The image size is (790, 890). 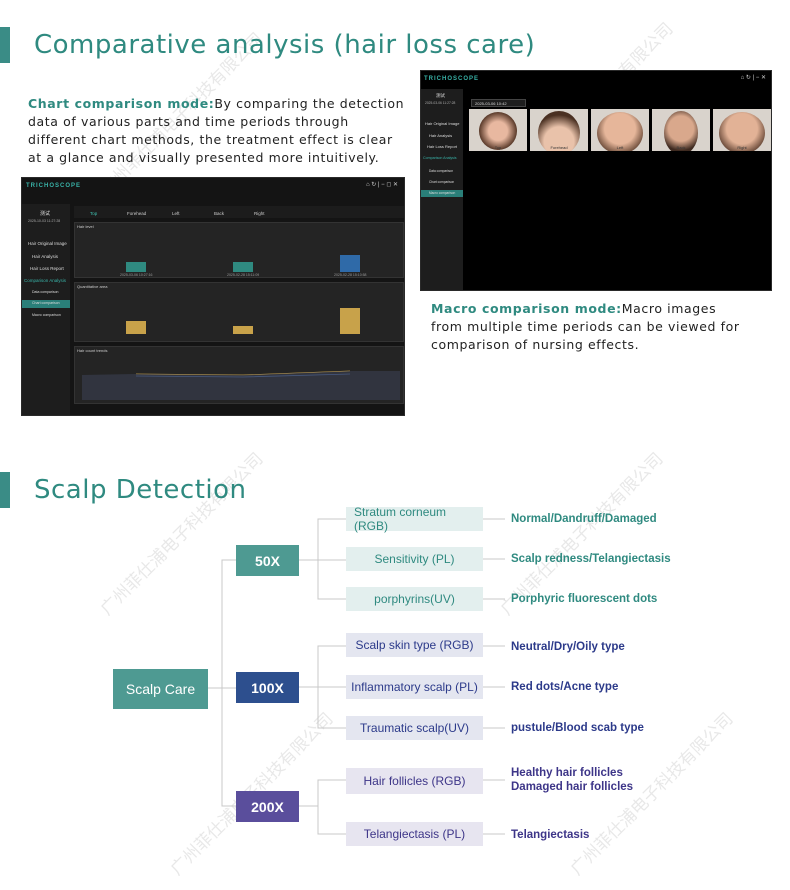 What do you see at coordinates (160, 689) in the screenshot?
I see `scalp-care-root: Scalp Care` at bounding box center [160, 689].